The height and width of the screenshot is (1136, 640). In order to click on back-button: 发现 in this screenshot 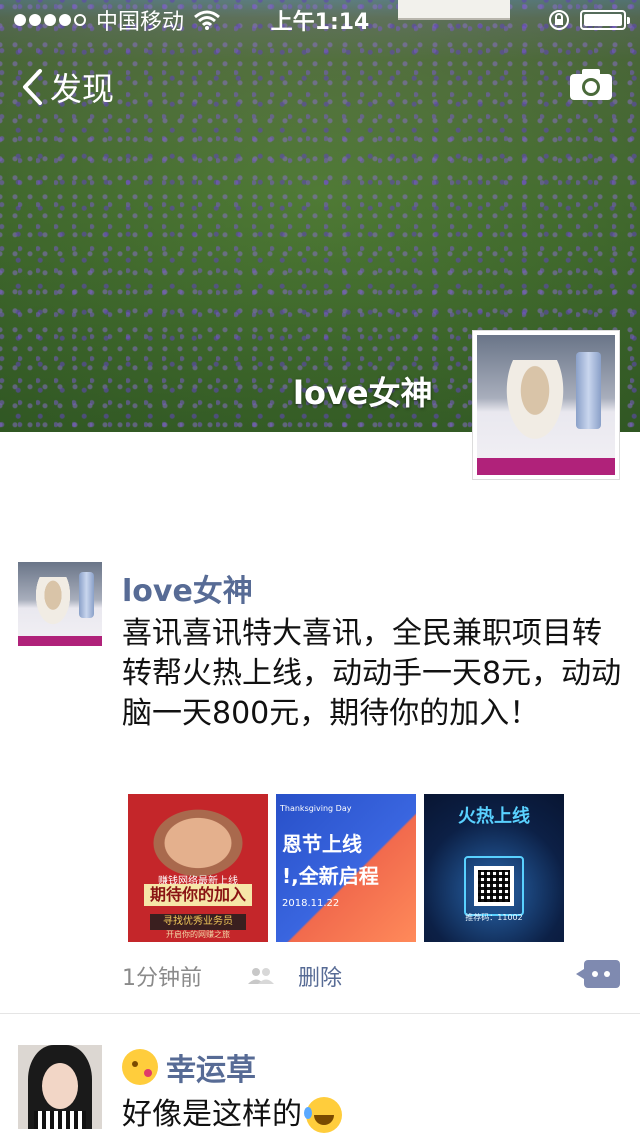, I will do `click(67, 87)`.